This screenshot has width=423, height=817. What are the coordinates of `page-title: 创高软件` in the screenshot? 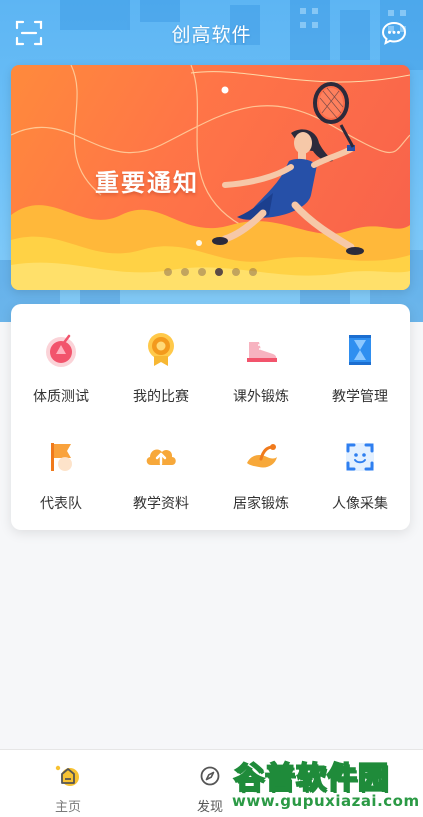 It's located at (211, 35).